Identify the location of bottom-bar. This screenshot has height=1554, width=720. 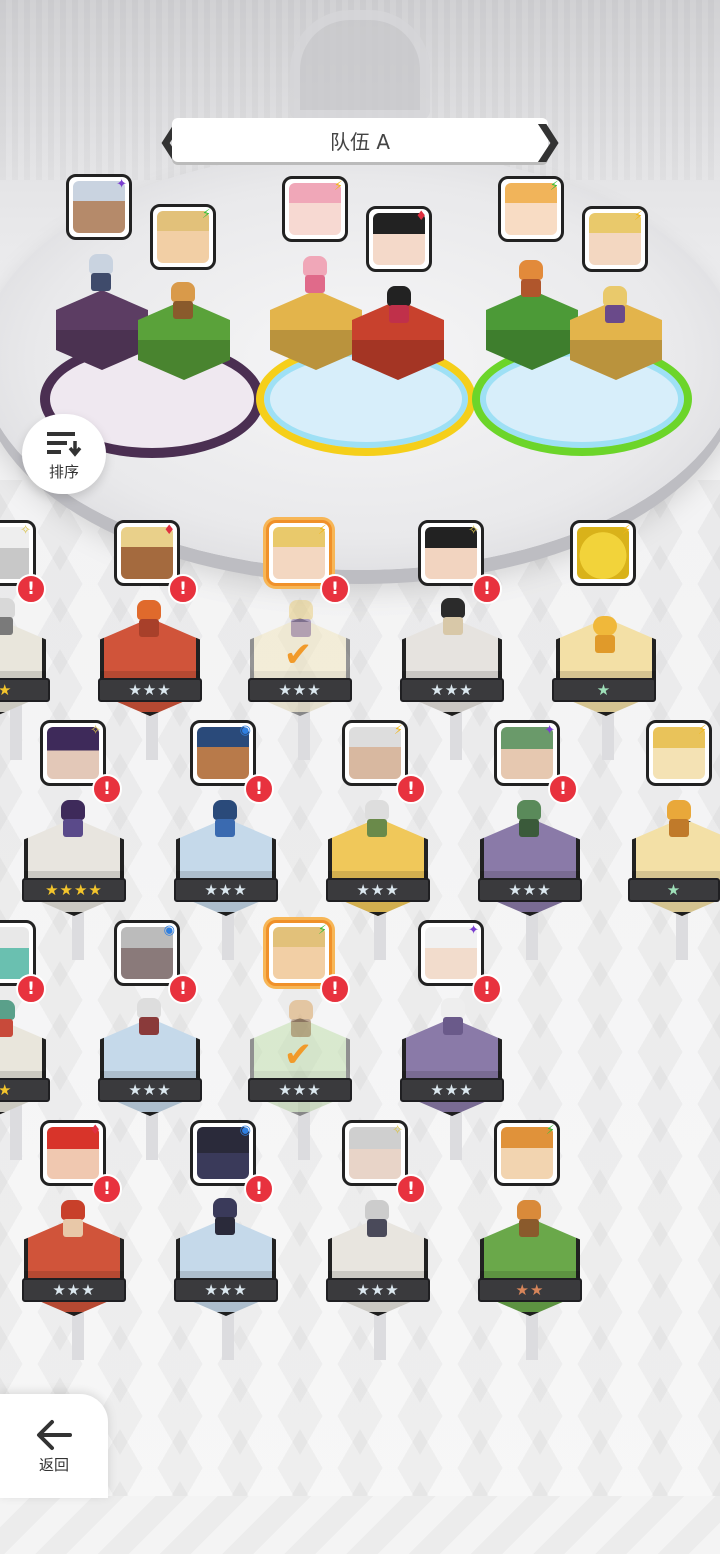
(360, 1525).